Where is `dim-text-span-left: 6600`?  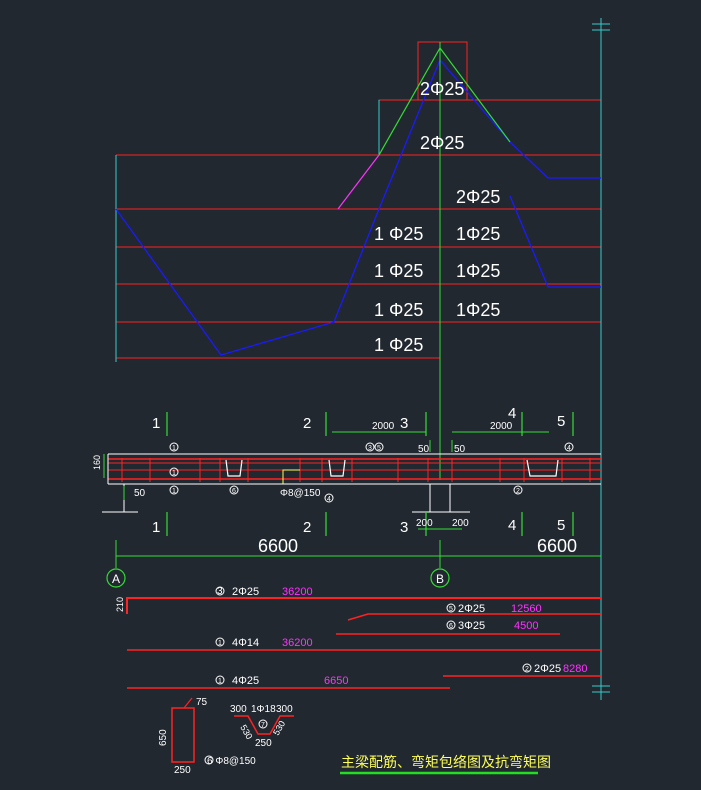
dim-text-span-left: 6600 is located at coordinates (278, 546).